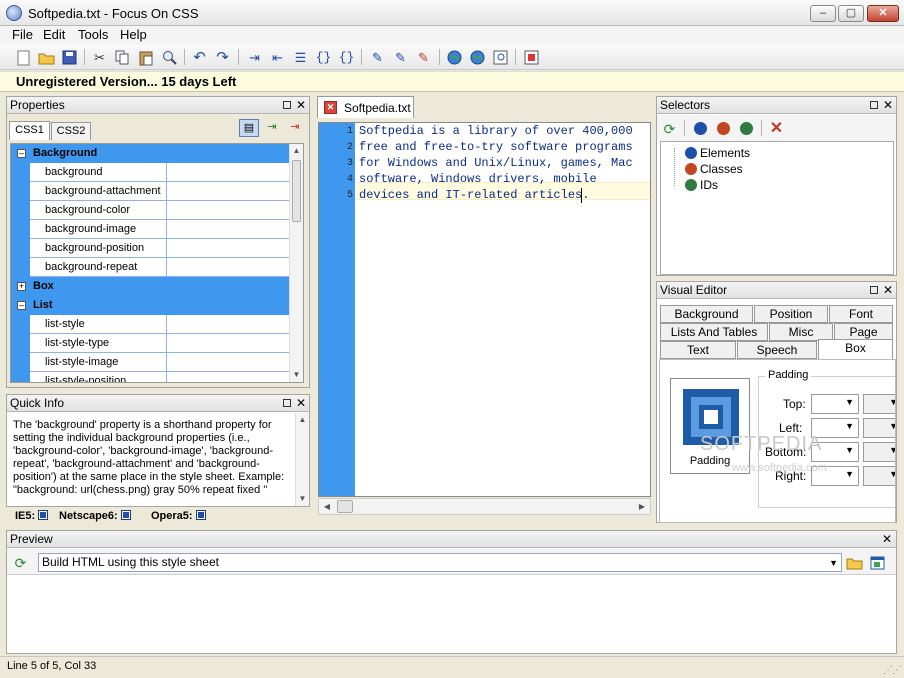 Image resolution: width=904 pixels, height=678 pixels. Describe the element at coordinates (327, 506) in the screenshot. I see `scroll-left-icon: ◀` at that location.